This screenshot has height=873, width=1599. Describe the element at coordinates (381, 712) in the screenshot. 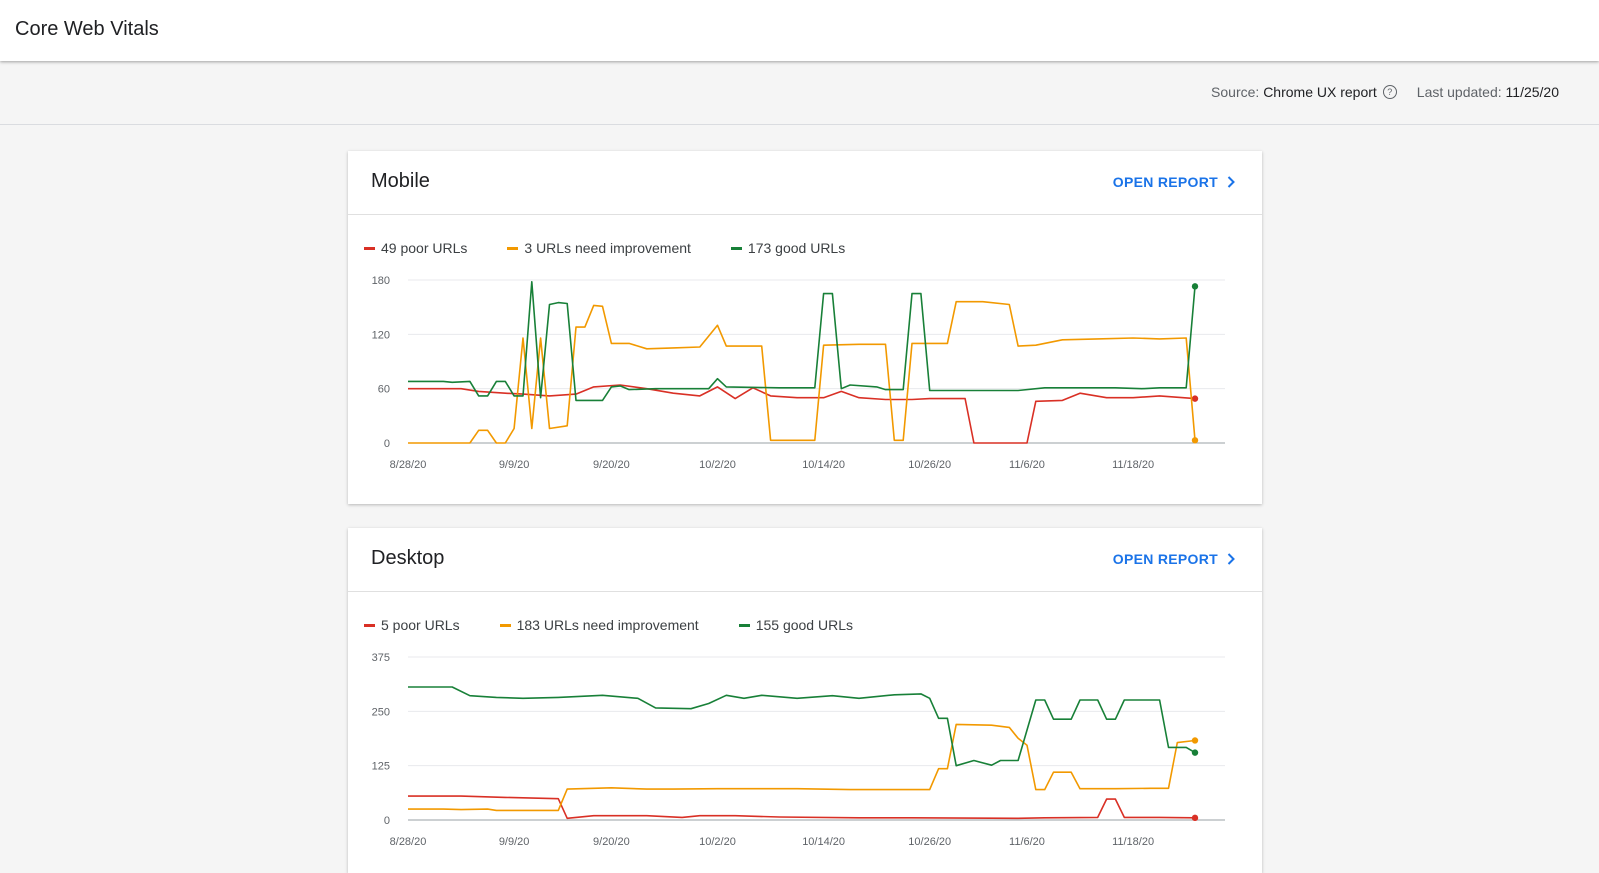

I see `y-tick-label: 250` at that location.